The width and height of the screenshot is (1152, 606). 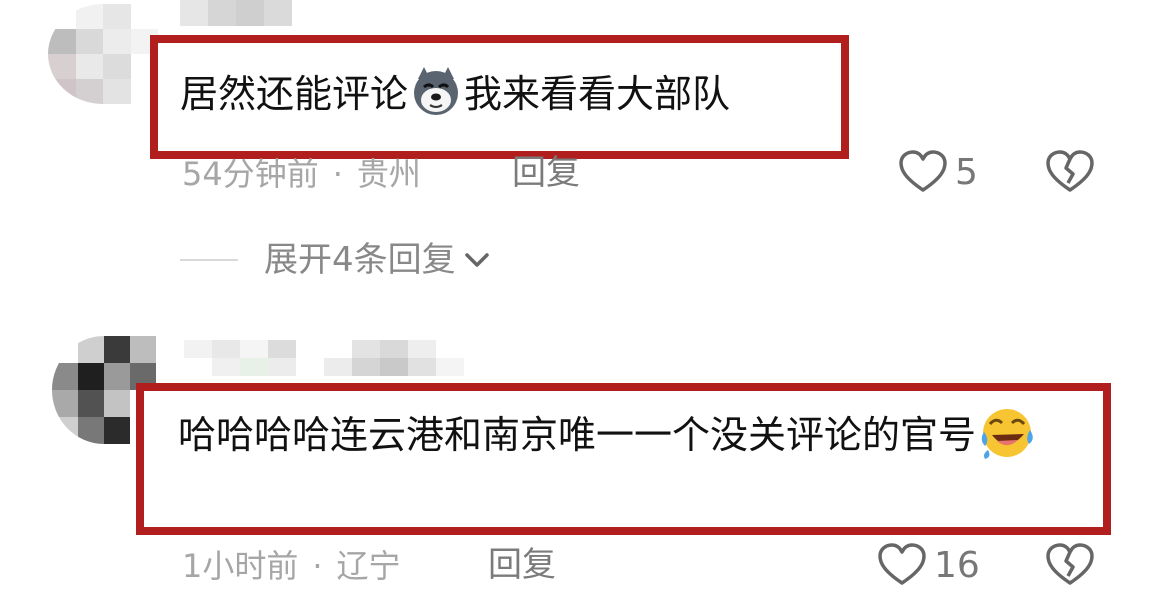 I want to click on expand-replies-label: 展开4条回复, so click(x=360, y=260).